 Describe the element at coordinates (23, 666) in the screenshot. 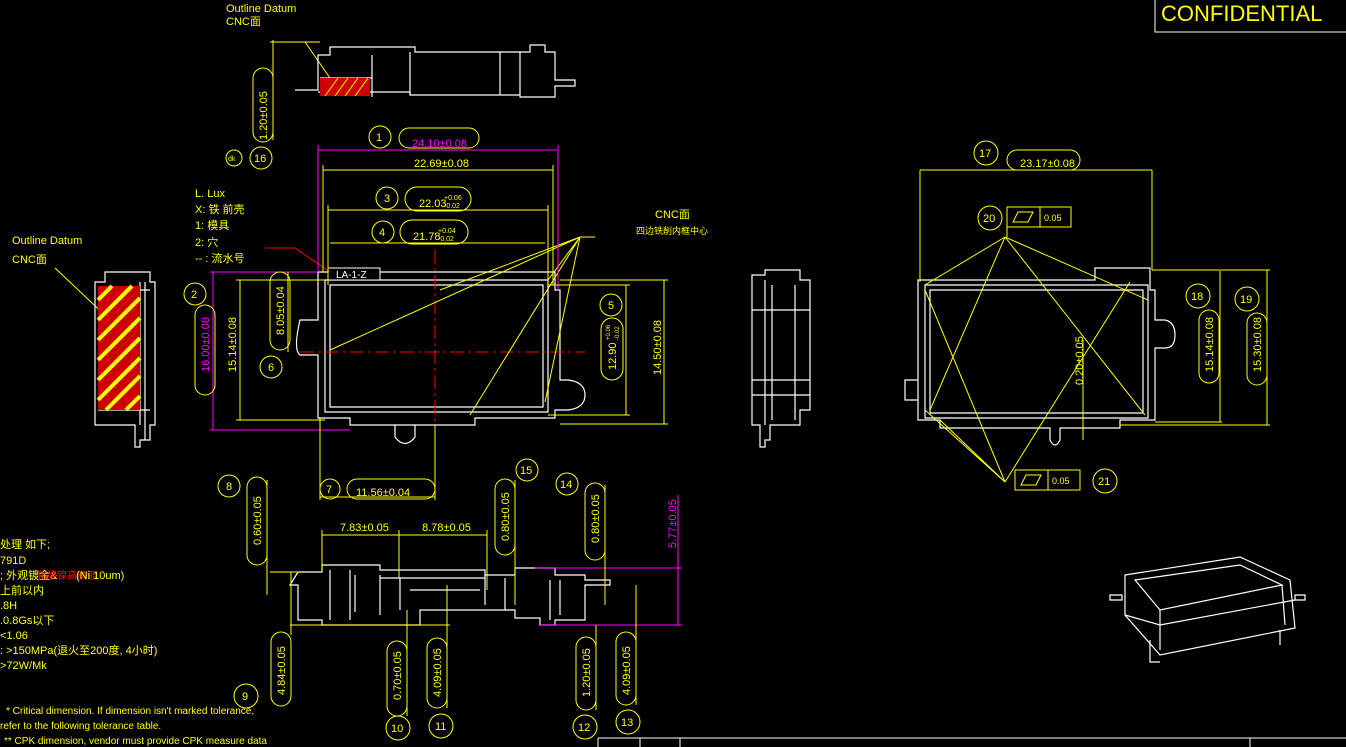

I see `note-line: >72W/Mk` at that location.